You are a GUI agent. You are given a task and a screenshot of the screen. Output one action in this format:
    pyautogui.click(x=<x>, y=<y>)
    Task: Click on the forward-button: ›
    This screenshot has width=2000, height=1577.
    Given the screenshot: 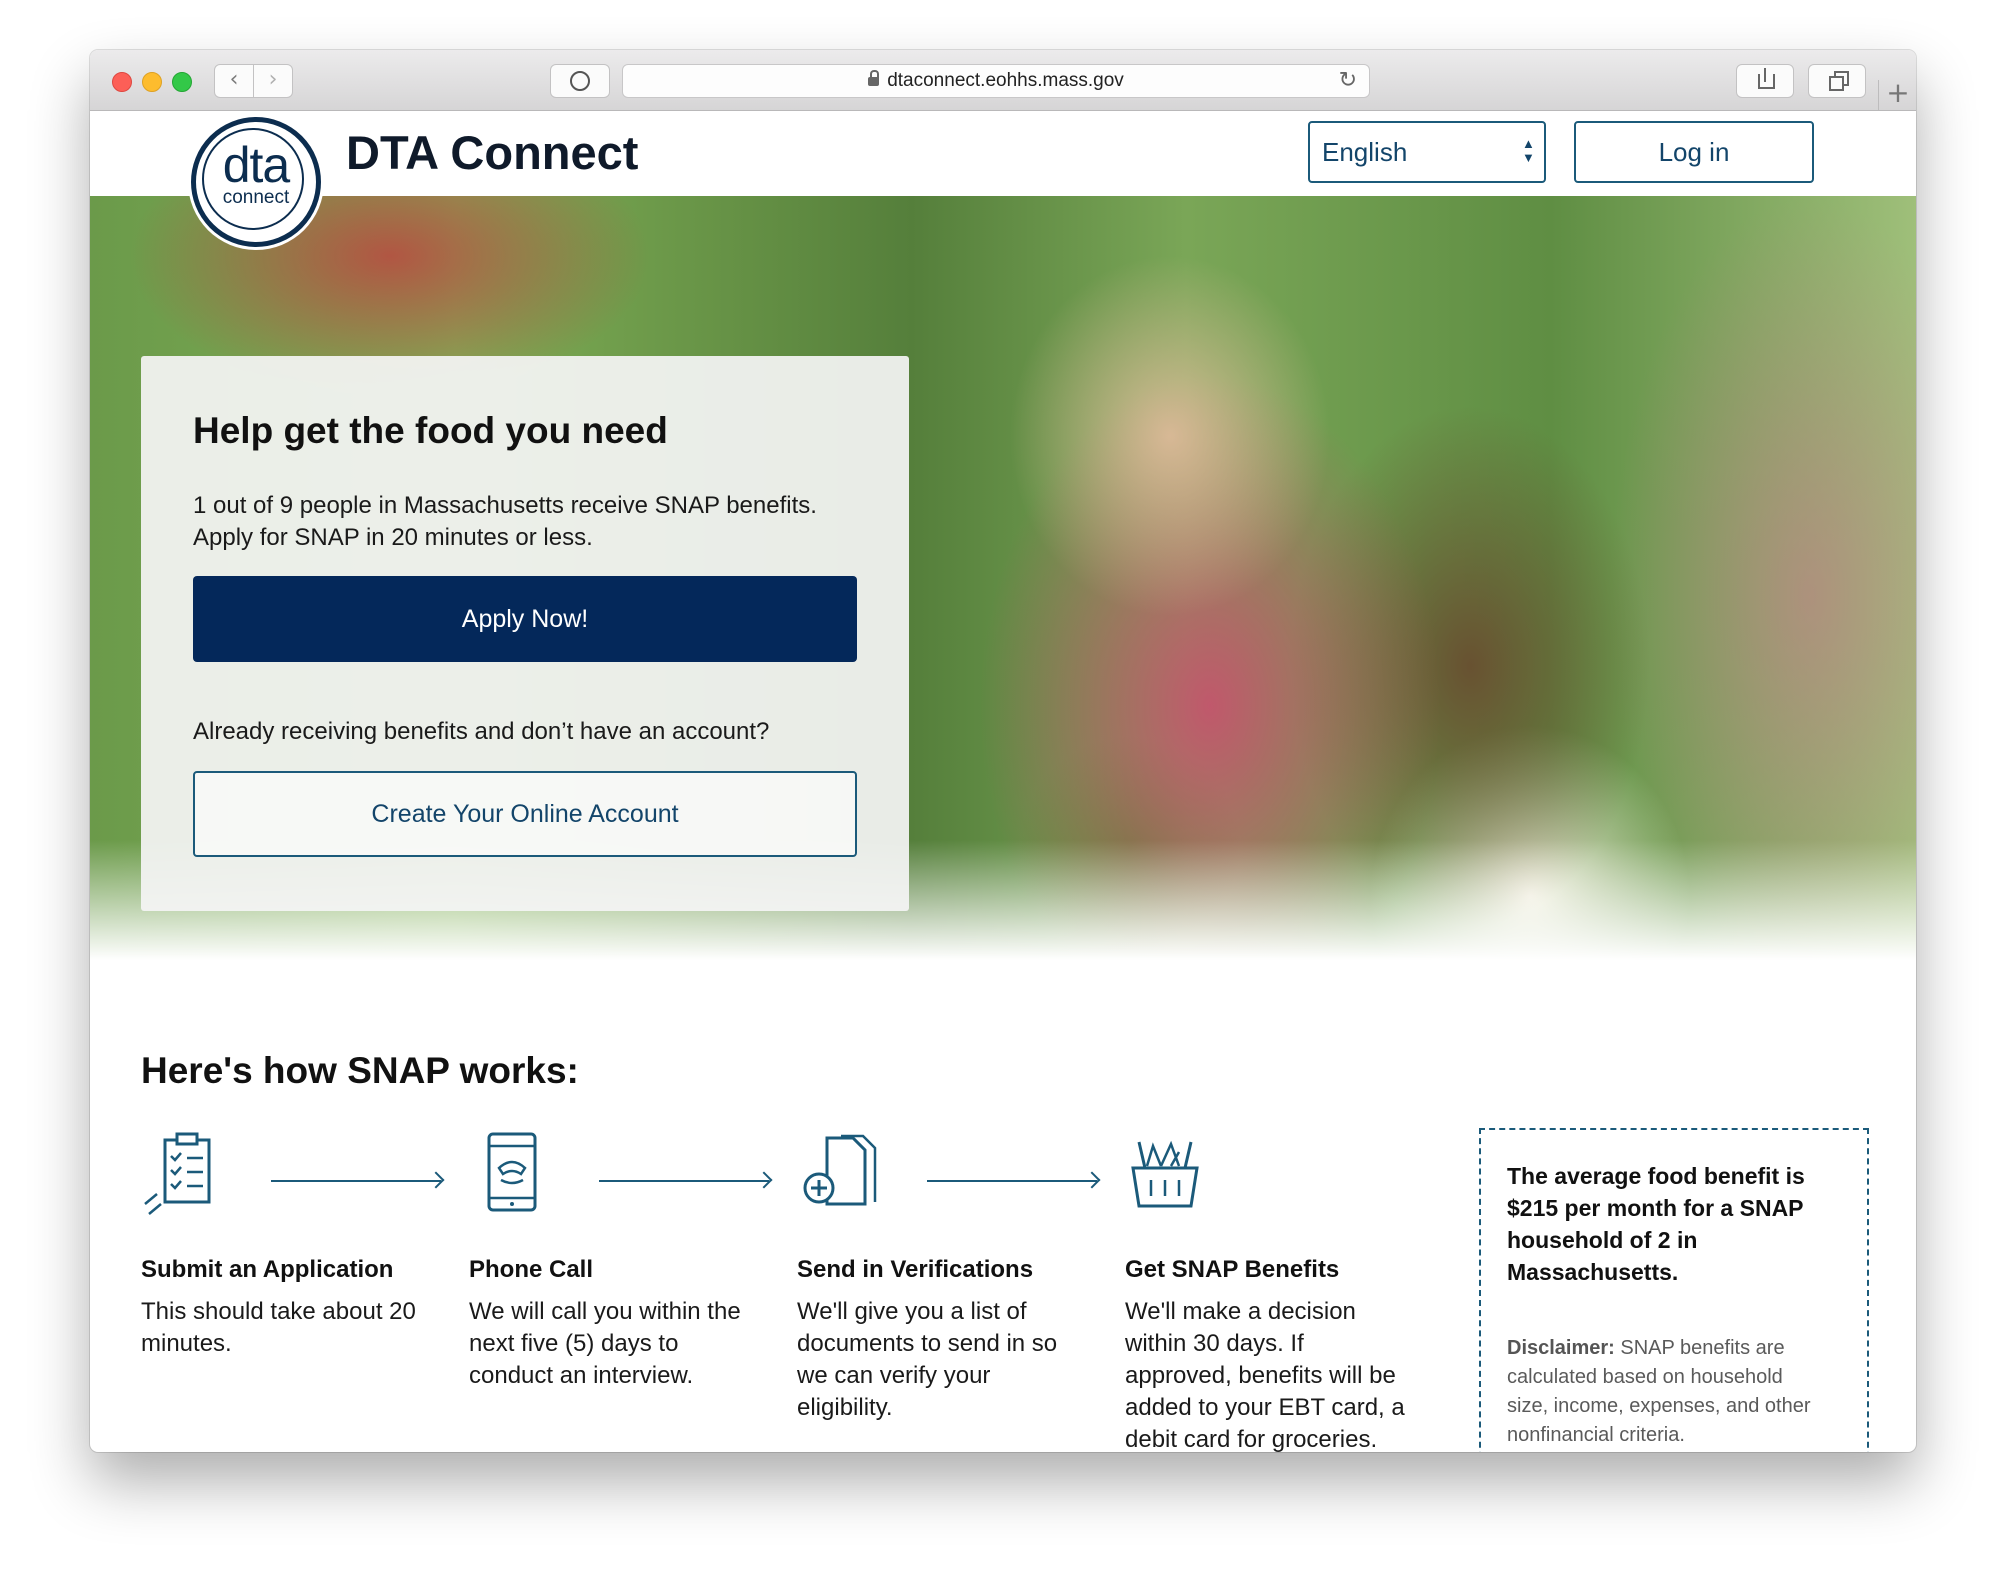 What is the action you would take?
    pyautogui.click(x=273, y=81)
    